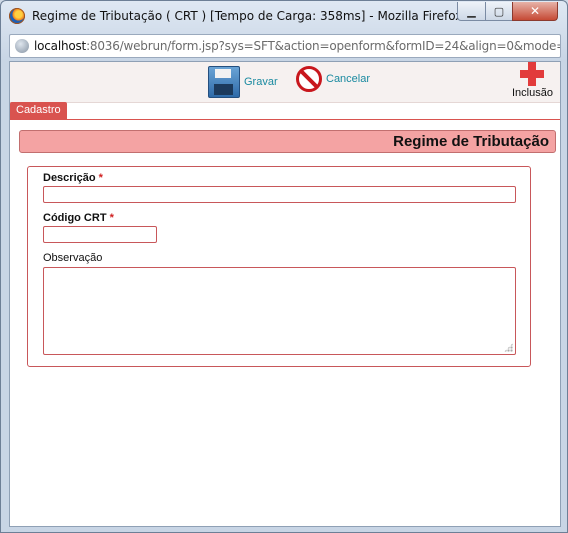 This screenshot has width=568, height=533. Describe the element at coordinates (22, 46) in the screenshot. I see `globe-icon` at that location.